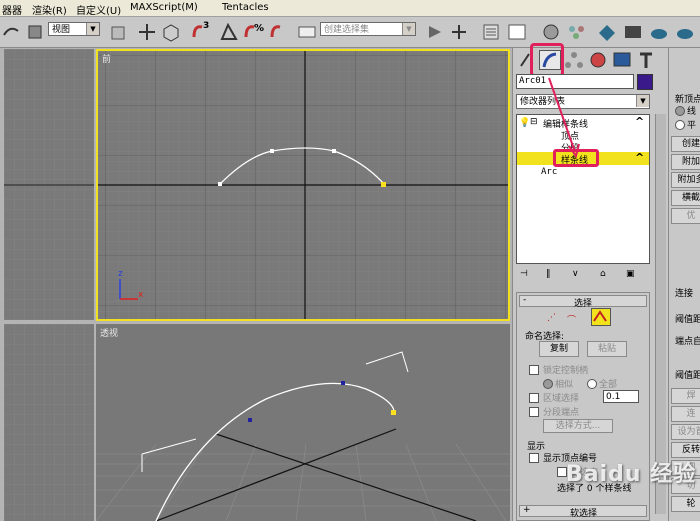 The width and height of the screenshot is (700, 521). Describe the element at coordinates (11, 32) in the screenshot. I see `undo-icon` at that location.